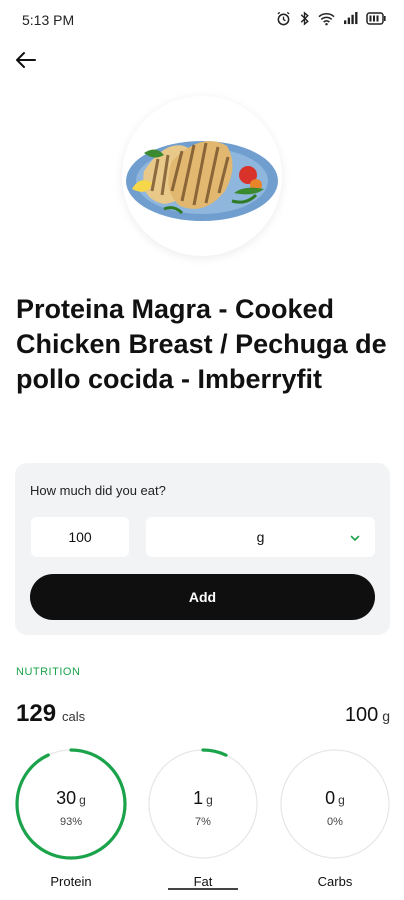  What do you see at coordinates (198, 798) in the screenshot?
I see `macro-amount-value: 1` at bounding box center [198, 798].